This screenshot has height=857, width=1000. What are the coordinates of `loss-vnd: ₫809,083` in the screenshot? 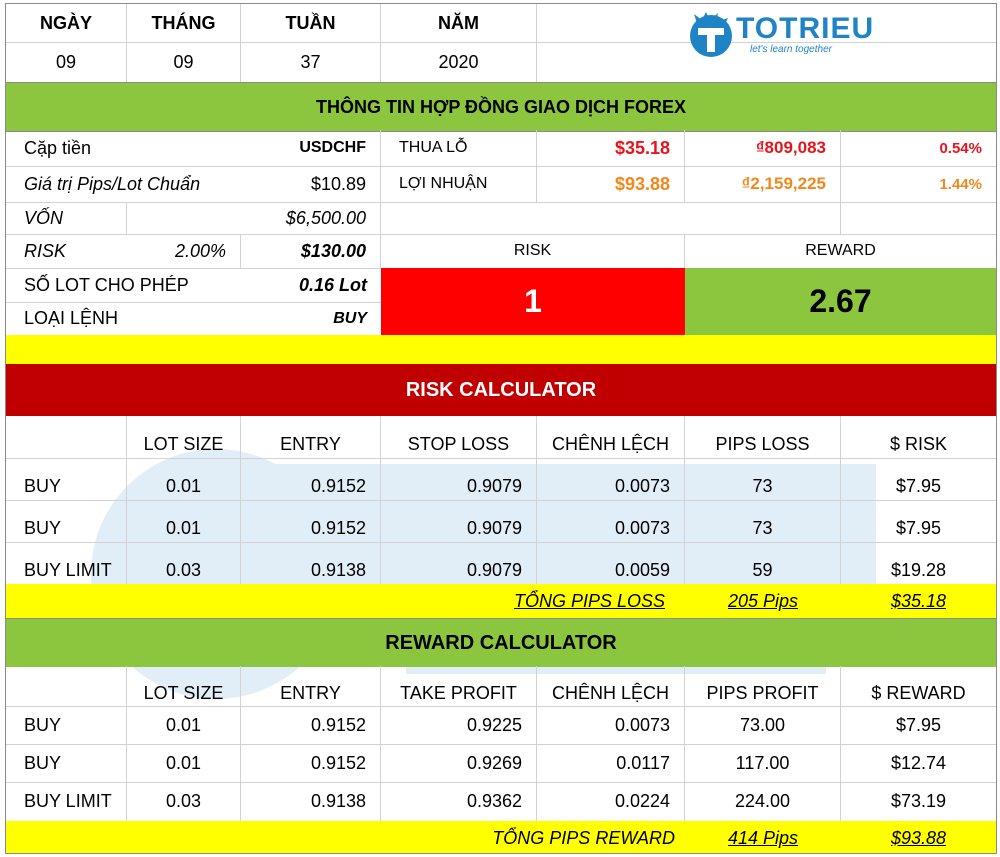 It's located at (763, 148).